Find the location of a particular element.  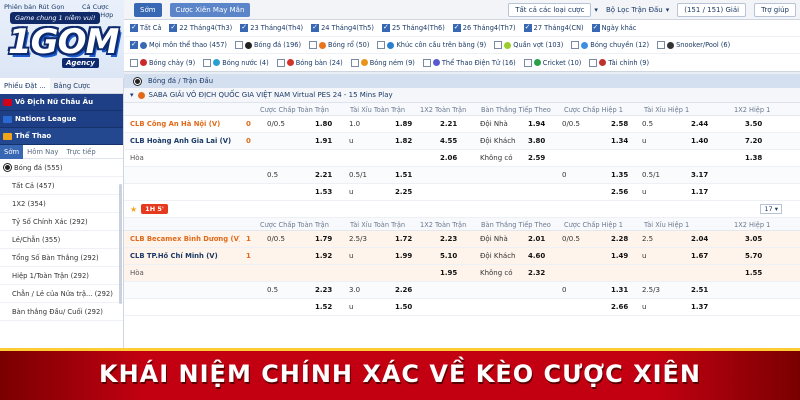

odds-value: 1.92 is located at coordinates (323, 256).